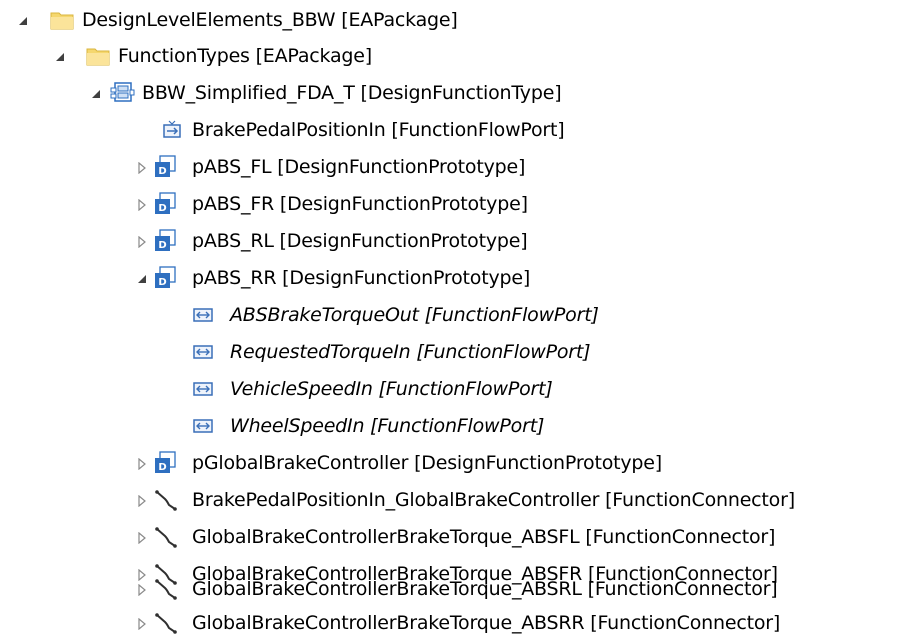  I want to click on tree-node-label: pABS_RL [DesignFunctionPrototype], so click(360, 241).